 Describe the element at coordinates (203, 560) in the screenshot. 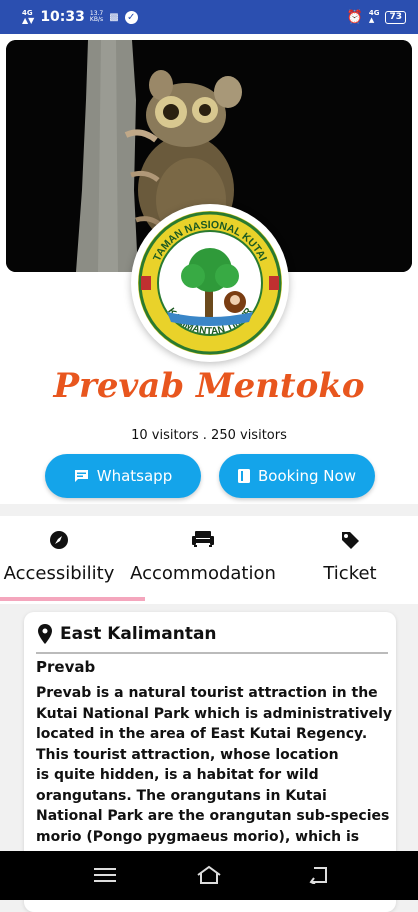

I see `tab-accommodation: Accommodation` at that location.